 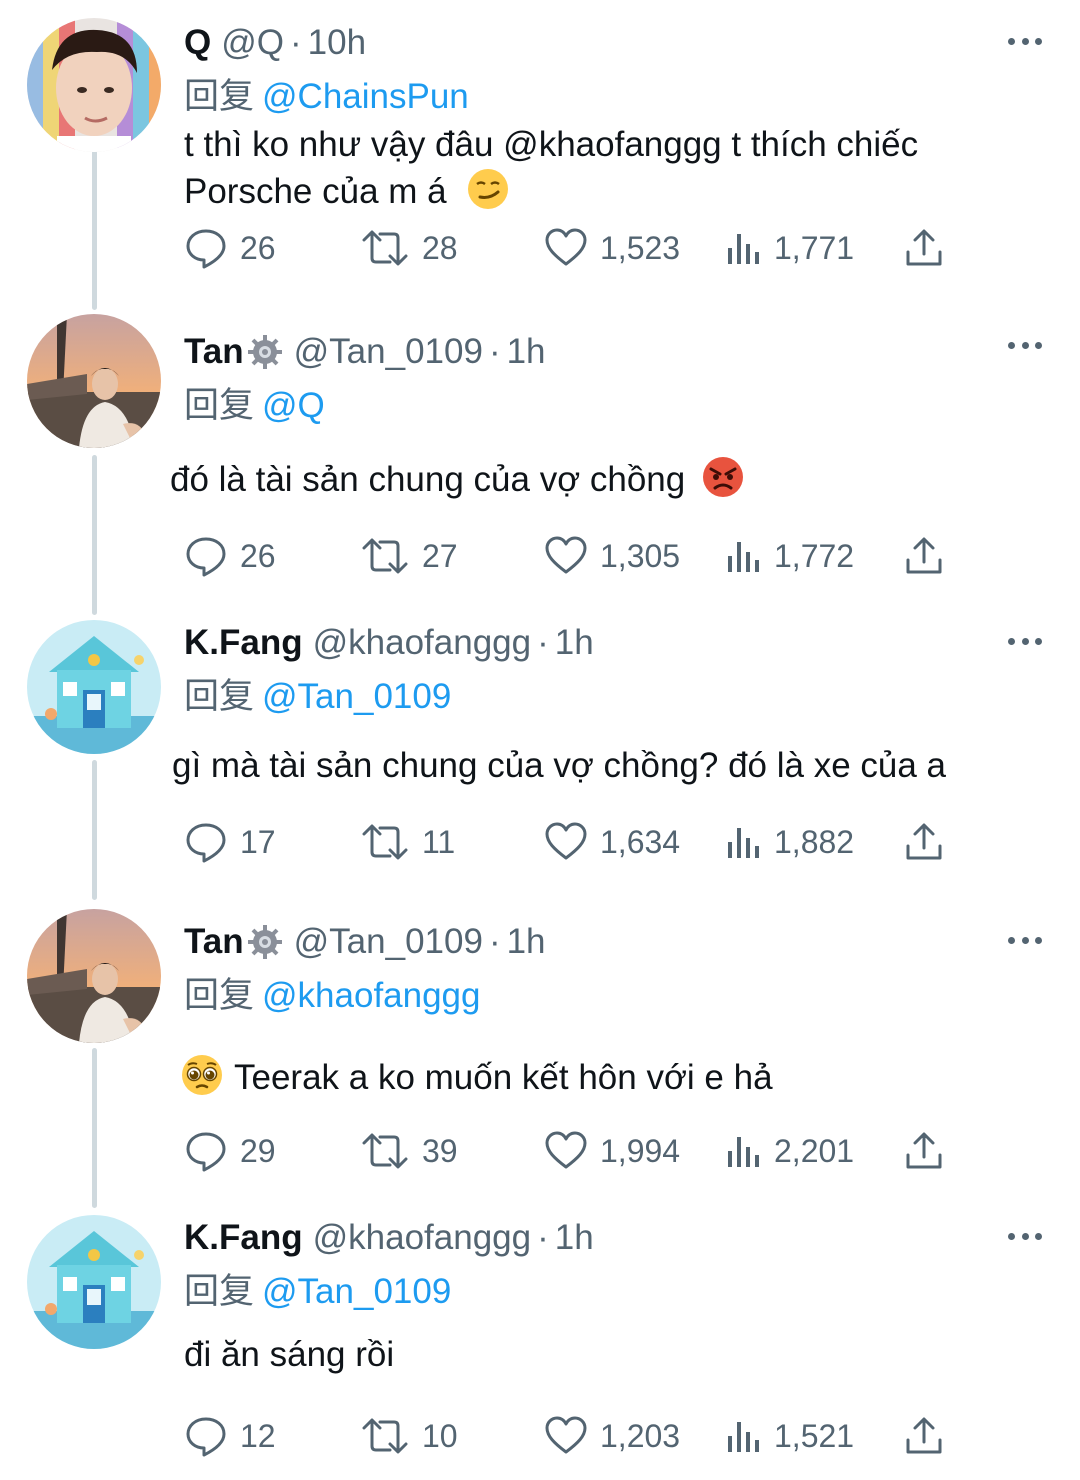 I want to click on gear-badge-icon, so click(x=264, y=942).